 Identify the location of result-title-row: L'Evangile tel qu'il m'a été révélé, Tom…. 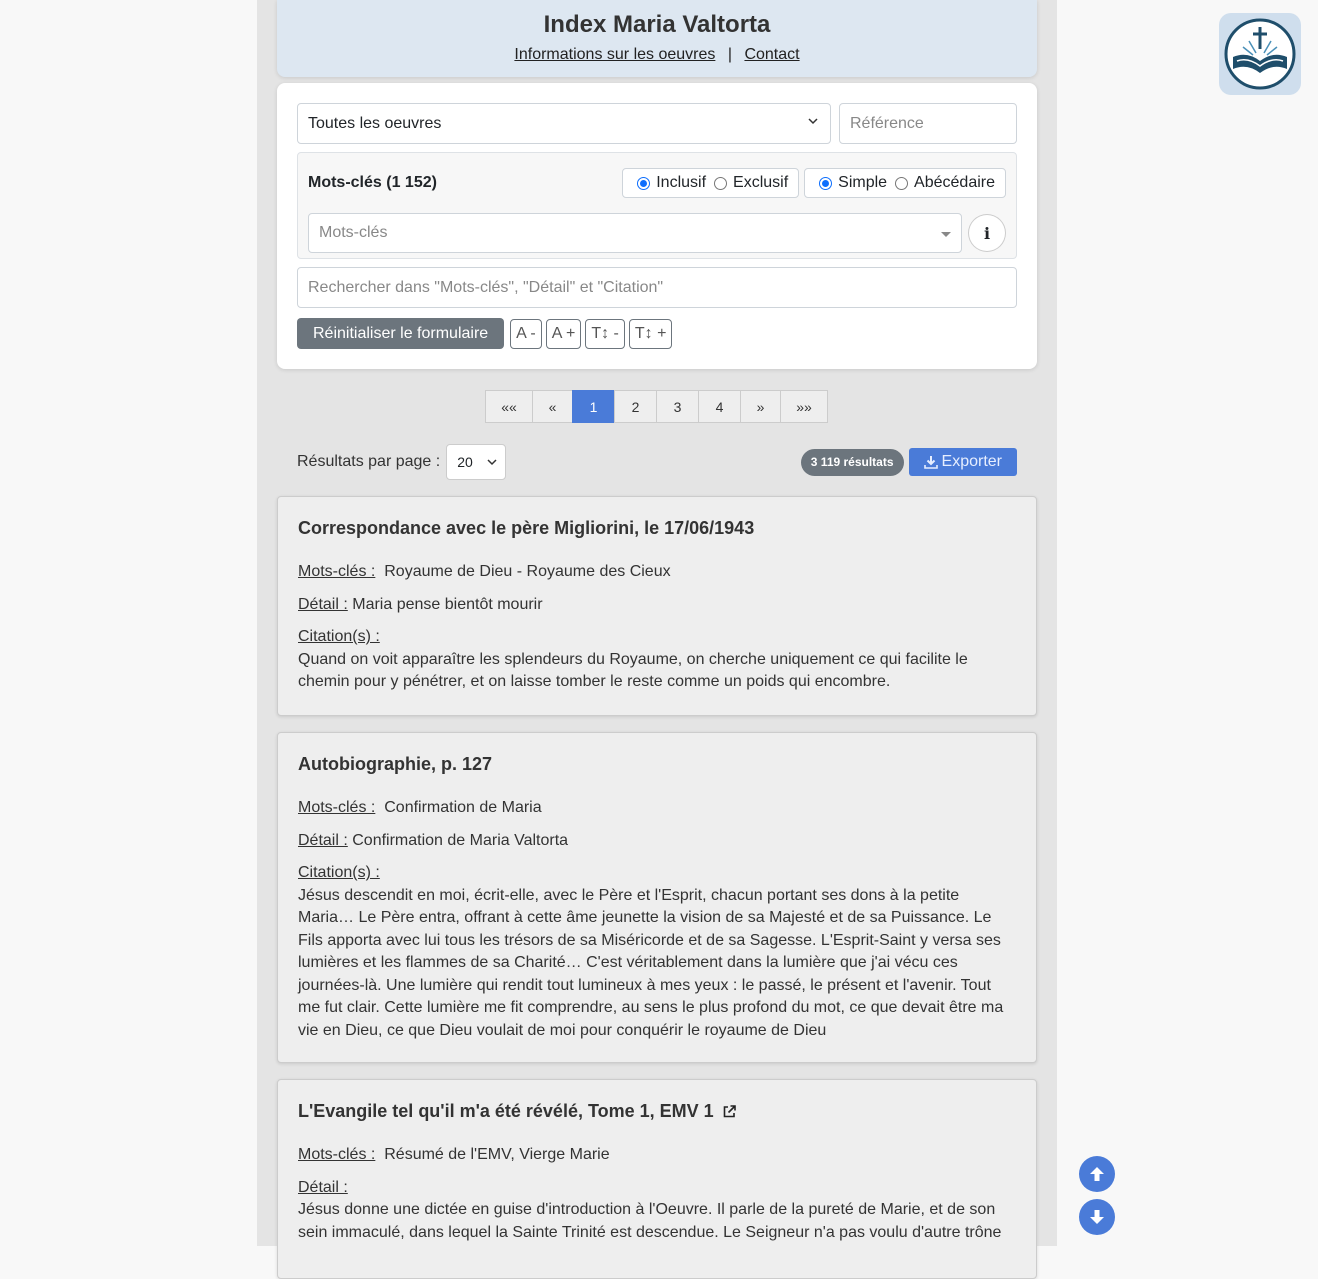
(657, 1111).